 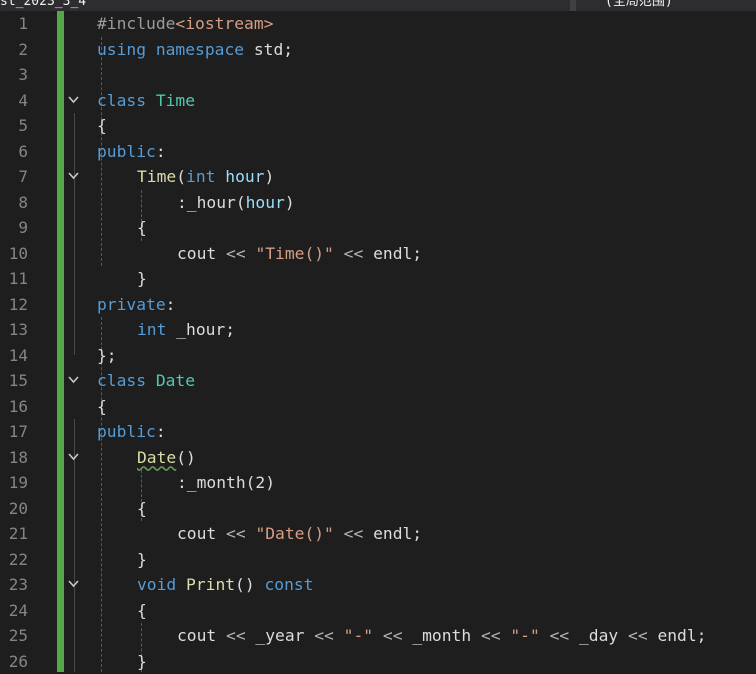 What do you see at coordinates (378, 203) in the screenshot?
I see `code-line: 8:_hour(hour)` at bounding box center [378, 203].